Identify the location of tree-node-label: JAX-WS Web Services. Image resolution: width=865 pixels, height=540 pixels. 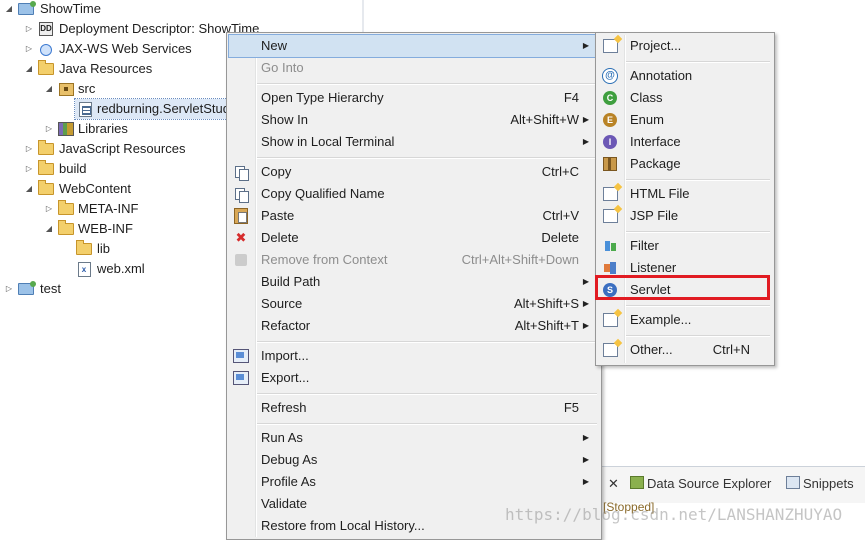
(125, 48).